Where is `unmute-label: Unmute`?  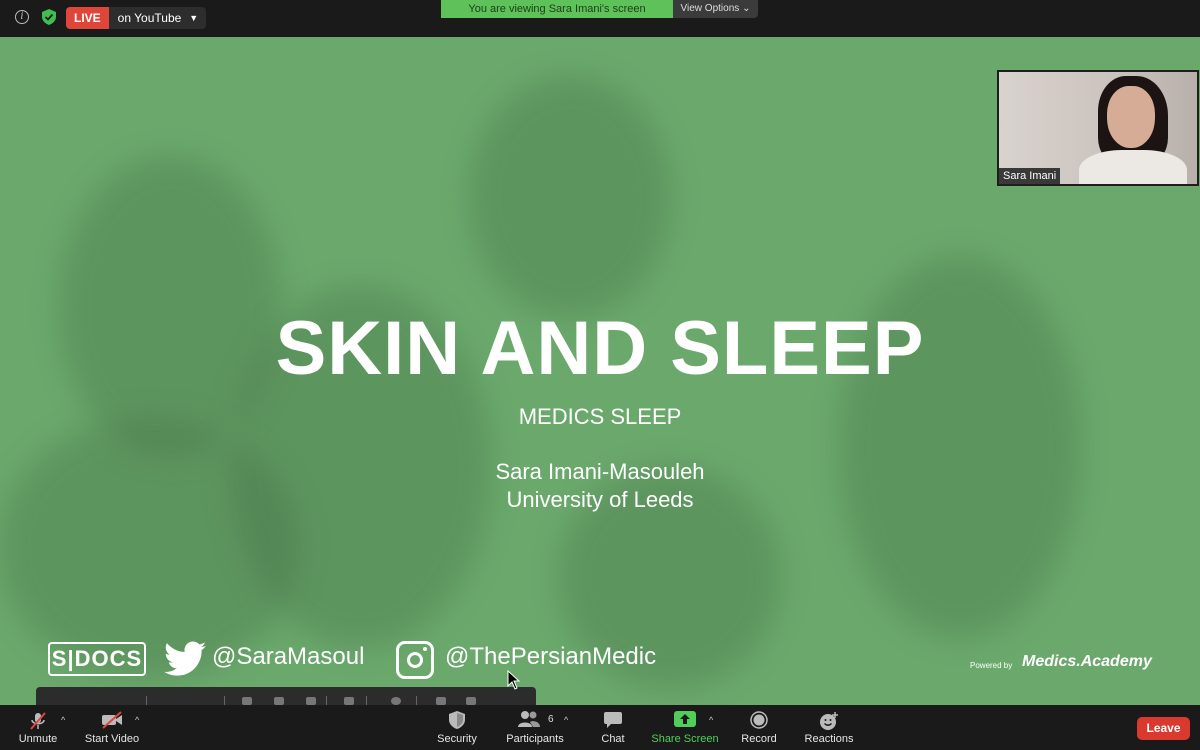
unmute-label: Unmute is located at coordinates (38, 739).